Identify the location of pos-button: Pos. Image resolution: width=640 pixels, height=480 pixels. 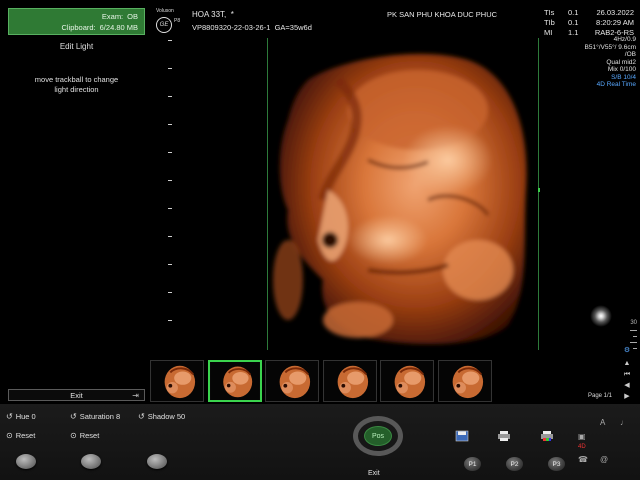
(378, 436).